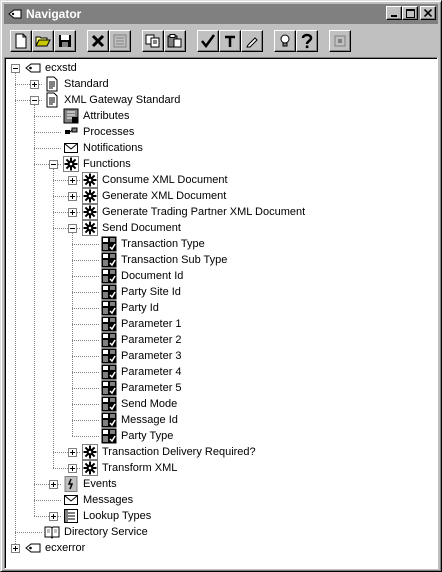 This screenshot has width=442, height=572. Describe the element at coordinates (98, 41) in the screenshot. I see `delete-button` at that location.